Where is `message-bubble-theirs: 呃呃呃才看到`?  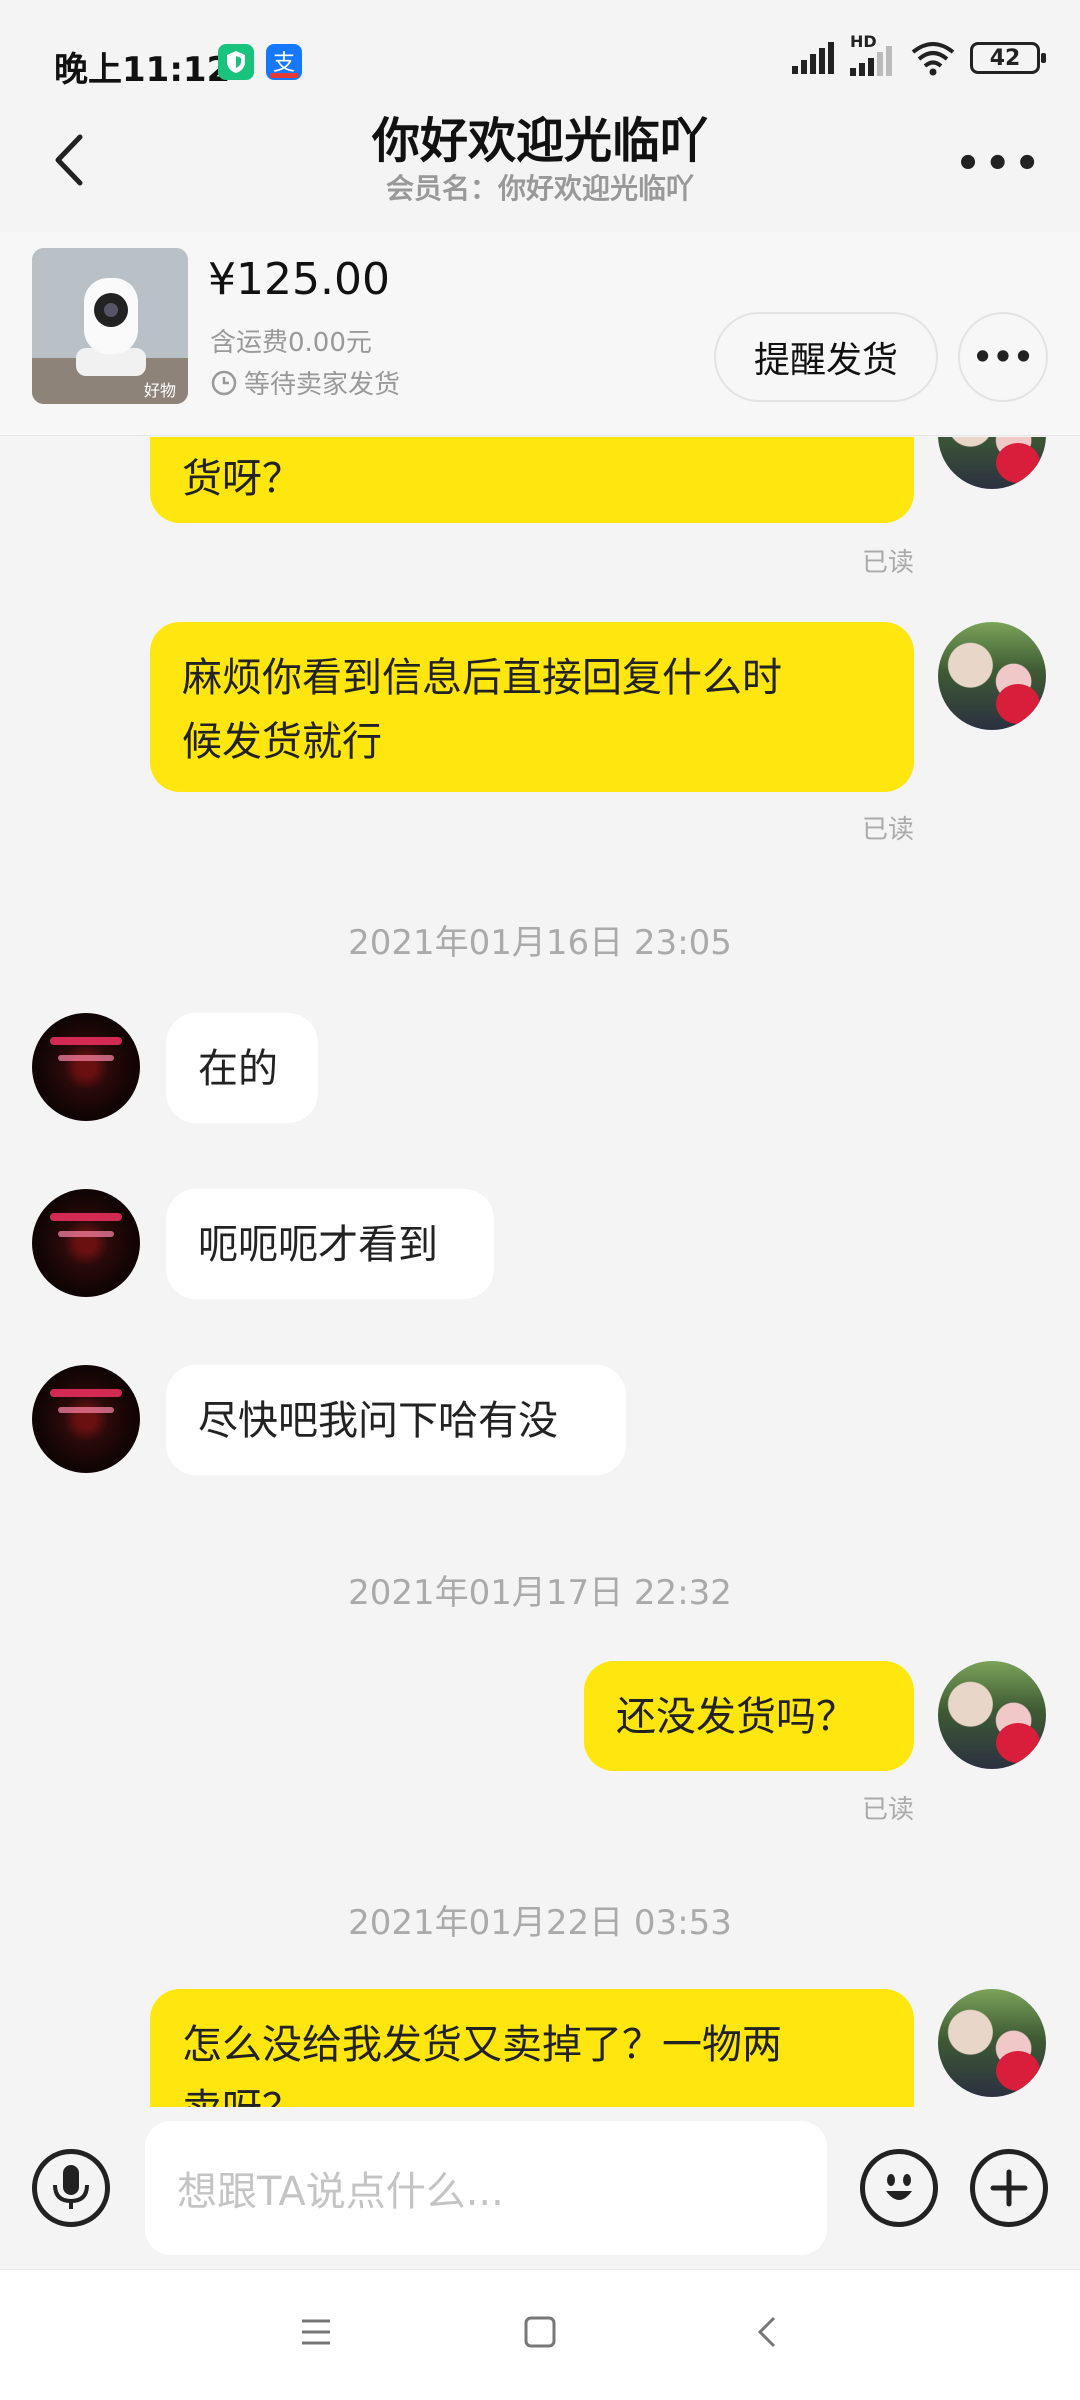
message-bubble-theirs: 呃呃呃才看到 is located at coordinates (330, 1244).